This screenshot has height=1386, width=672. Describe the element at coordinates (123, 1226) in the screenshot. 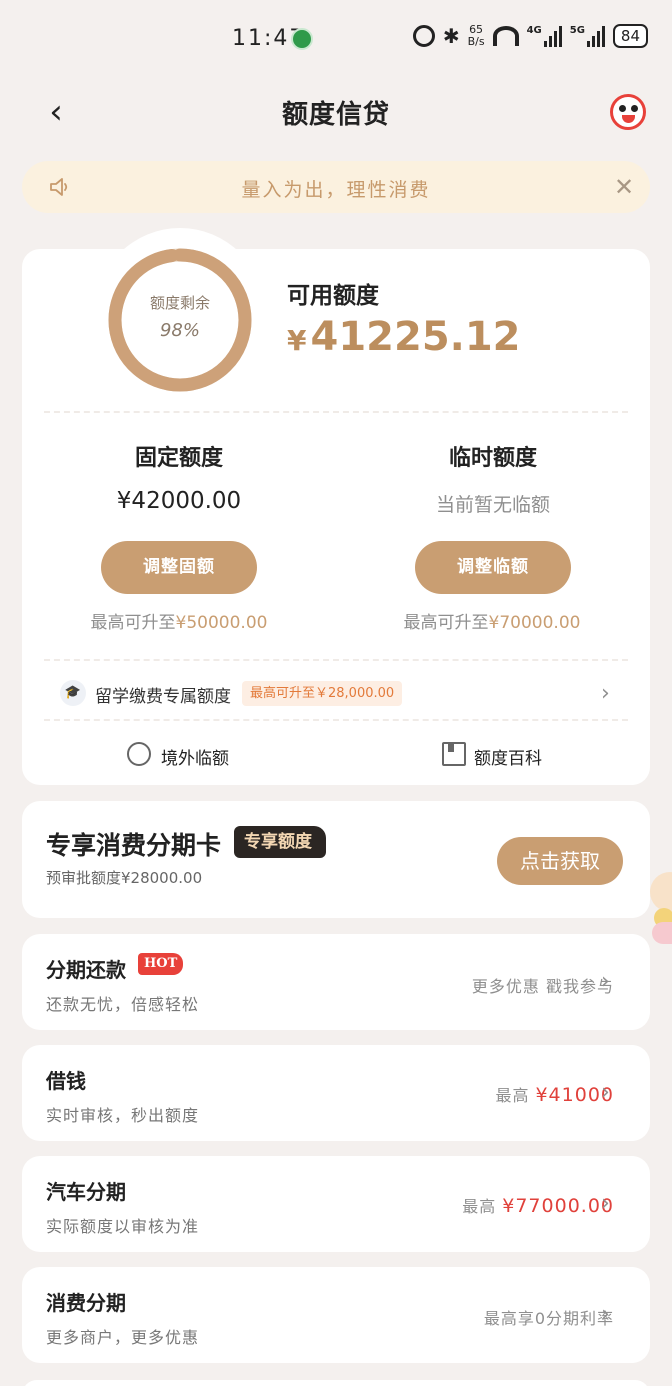

I see `row-subtitle: 实际额度以审核为准` at that location.